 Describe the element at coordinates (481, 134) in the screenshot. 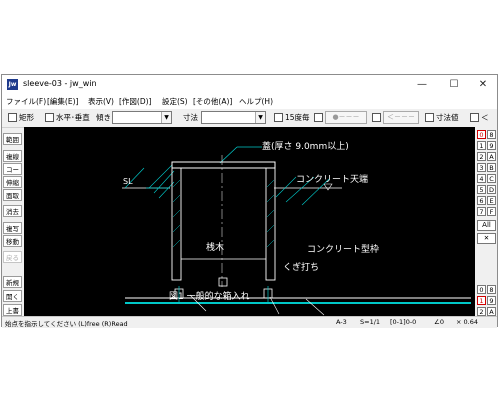

I see `layer-0-button: 0` at that location.